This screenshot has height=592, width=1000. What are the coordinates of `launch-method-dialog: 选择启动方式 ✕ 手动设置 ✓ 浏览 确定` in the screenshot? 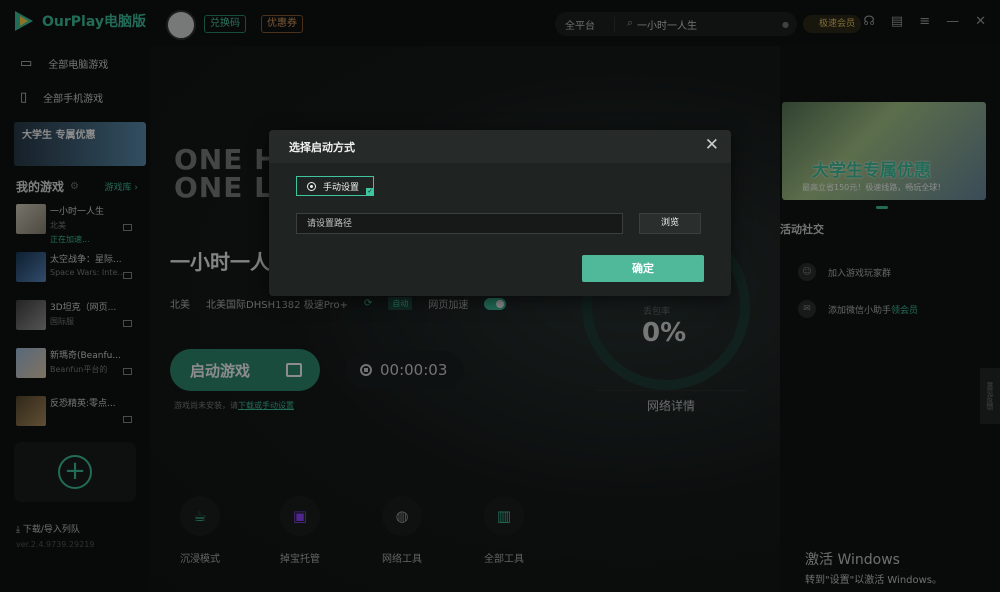 It's located at (500, 213).